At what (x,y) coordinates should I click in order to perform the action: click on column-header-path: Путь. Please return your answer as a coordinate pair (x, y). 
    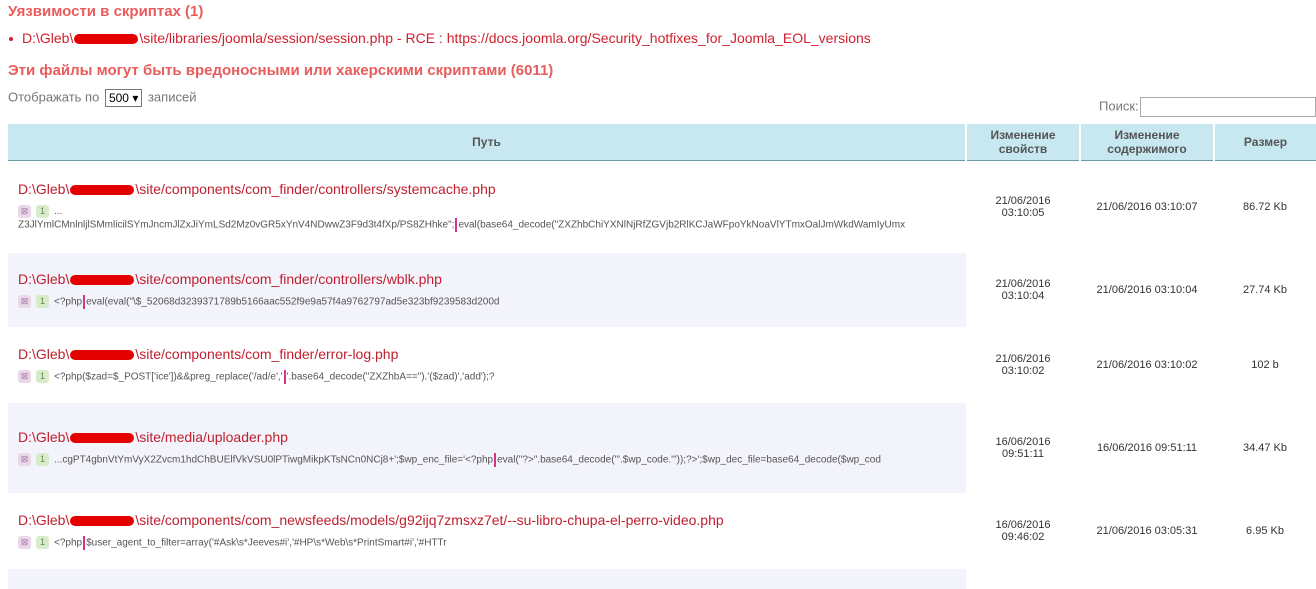
    Looking at the image, I should click on (487, 142).